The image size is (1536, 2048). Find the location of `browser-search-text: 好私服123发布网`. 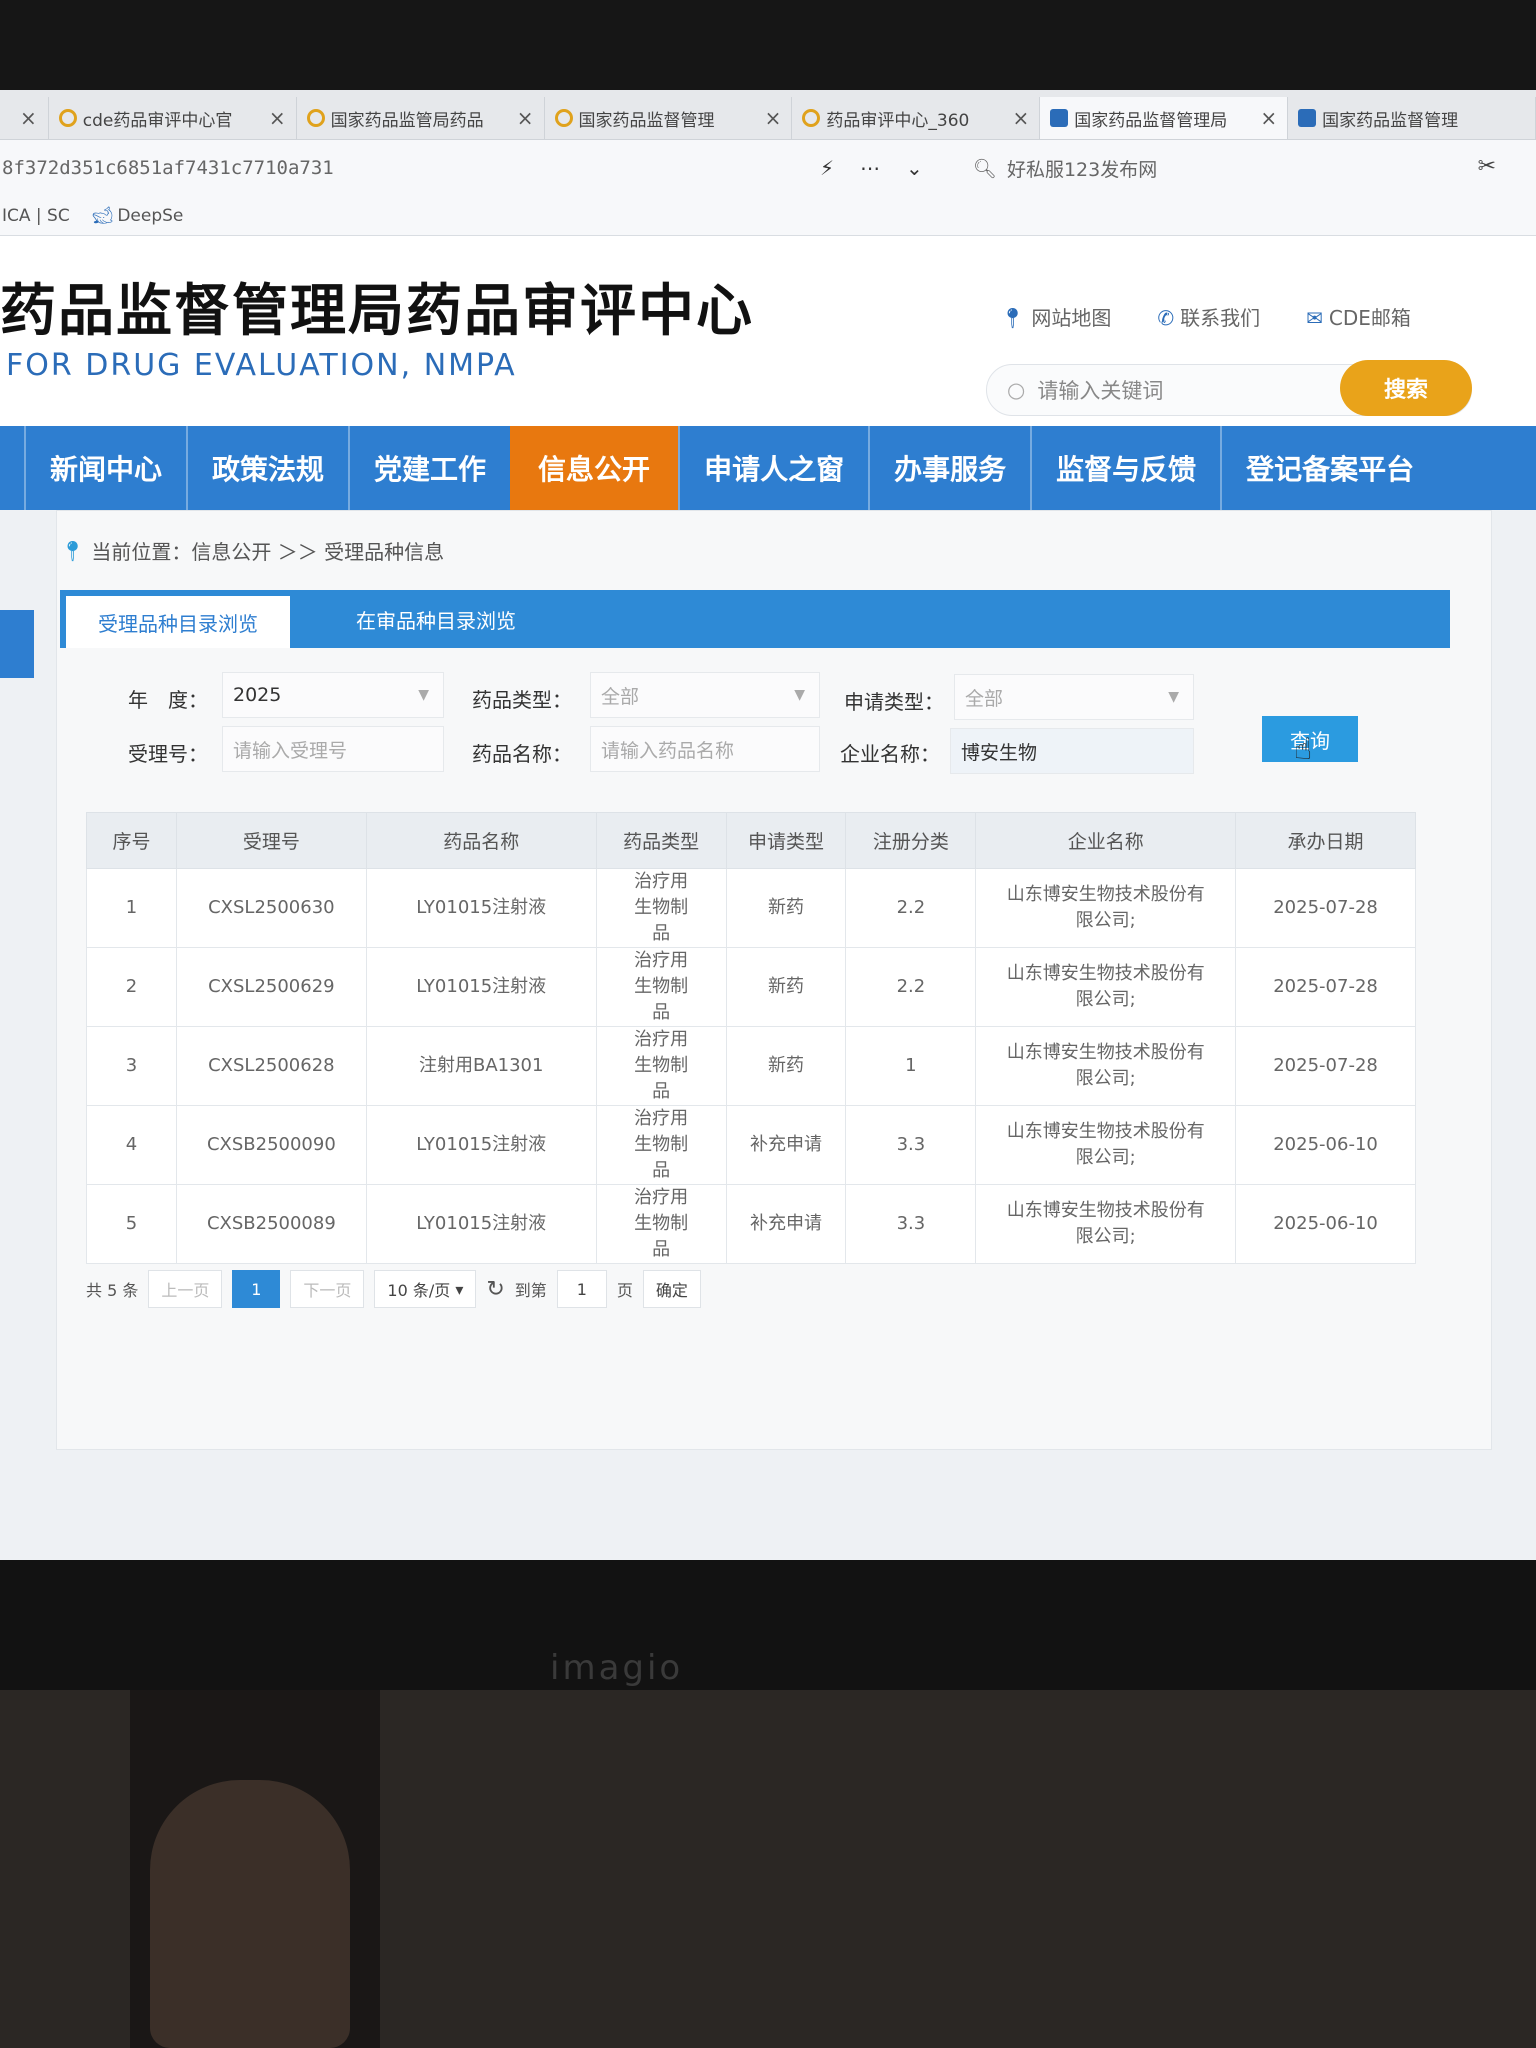

browser-search-text: 好私服123发布网 is located at coordinates (1082, 169).